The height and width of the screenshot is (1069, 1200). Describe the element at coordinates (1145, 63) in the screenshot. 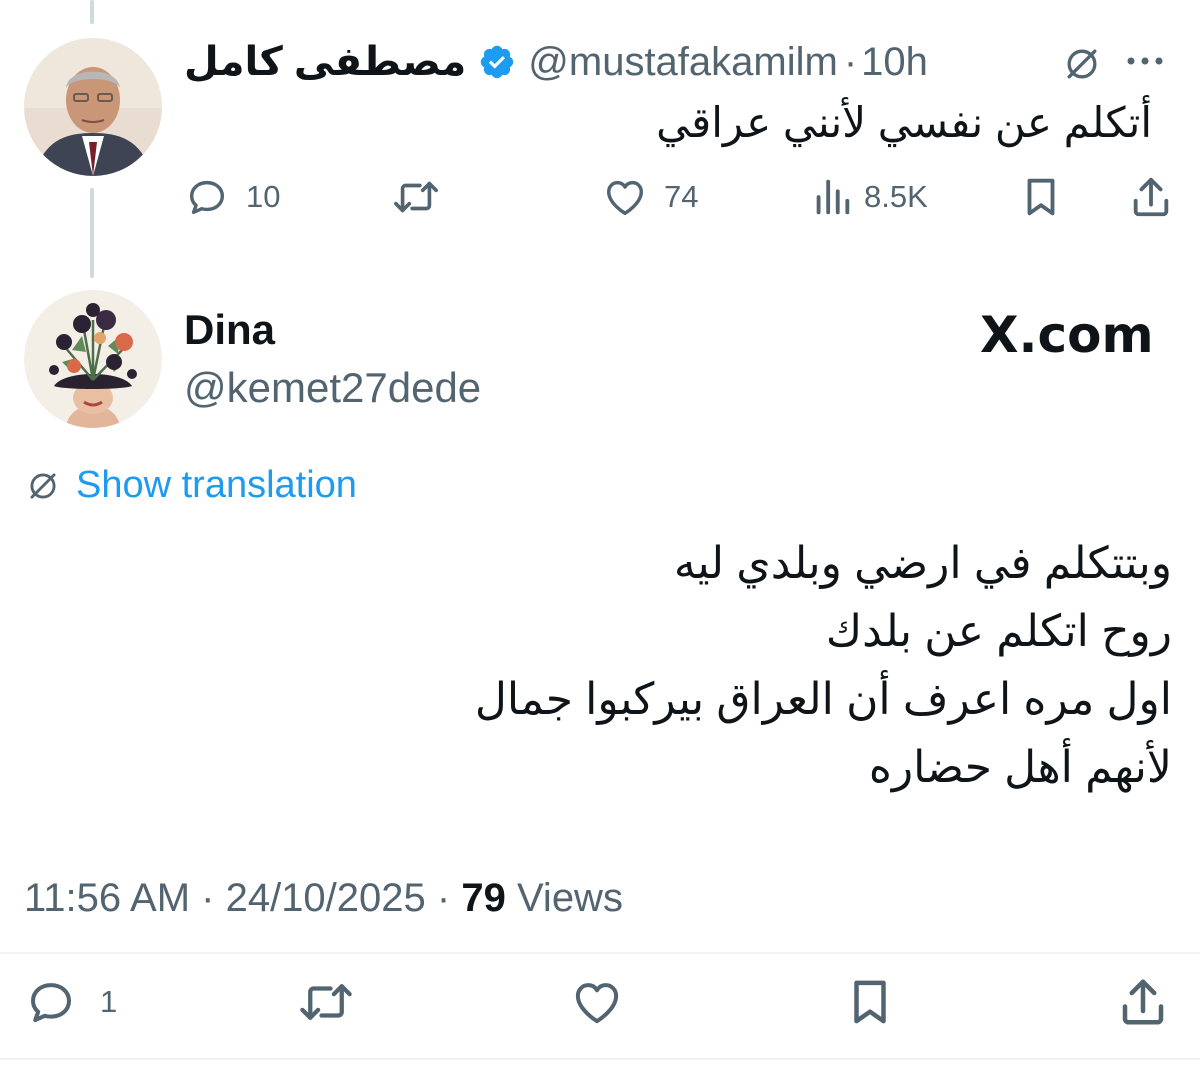

I see `more-icon` at that location.